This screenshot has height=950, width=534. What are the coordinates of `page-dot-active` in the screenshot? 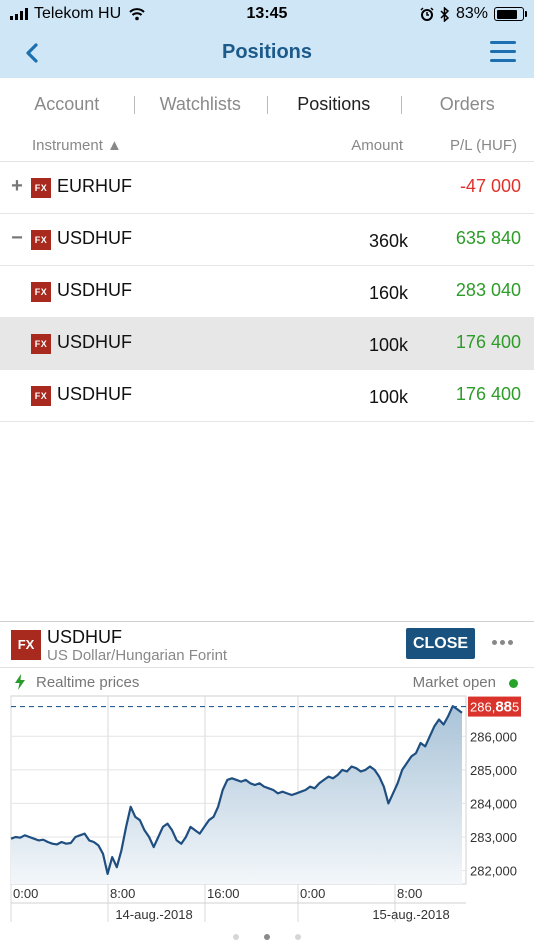 It's located at (267, 937).